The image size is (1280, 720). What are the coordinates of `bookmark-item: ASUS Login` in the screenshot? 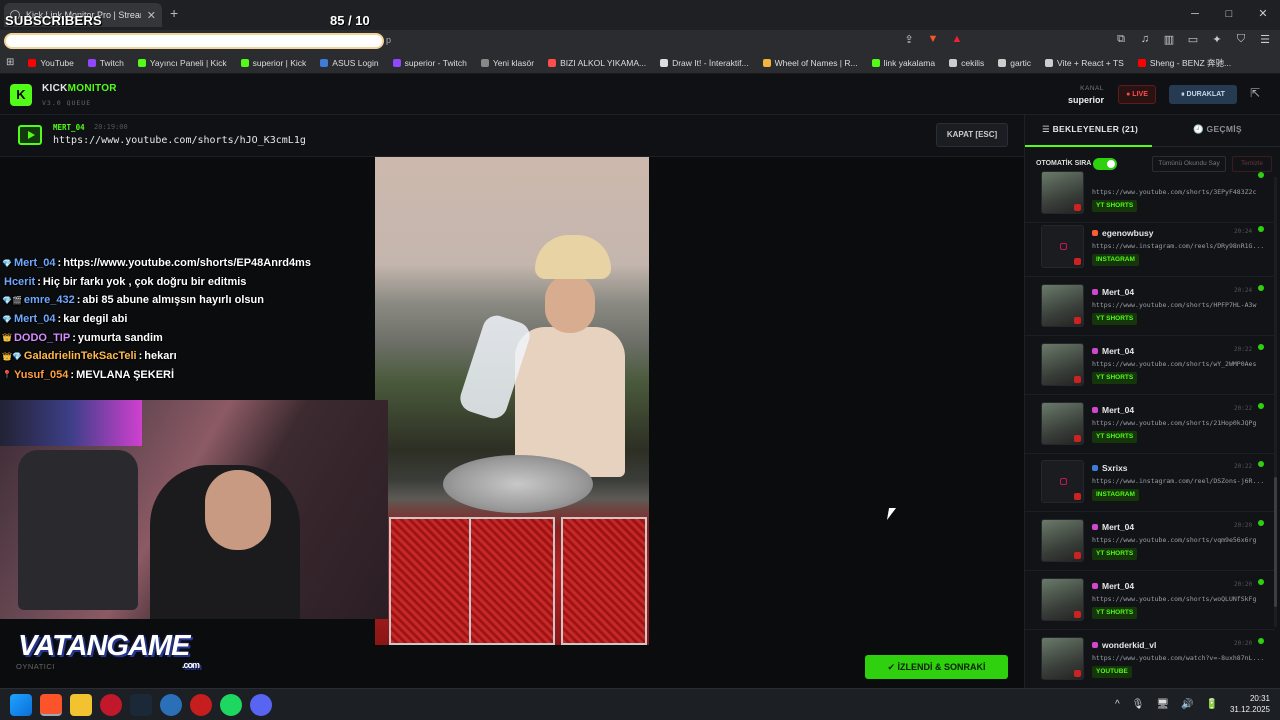 It's located at (349, 63).